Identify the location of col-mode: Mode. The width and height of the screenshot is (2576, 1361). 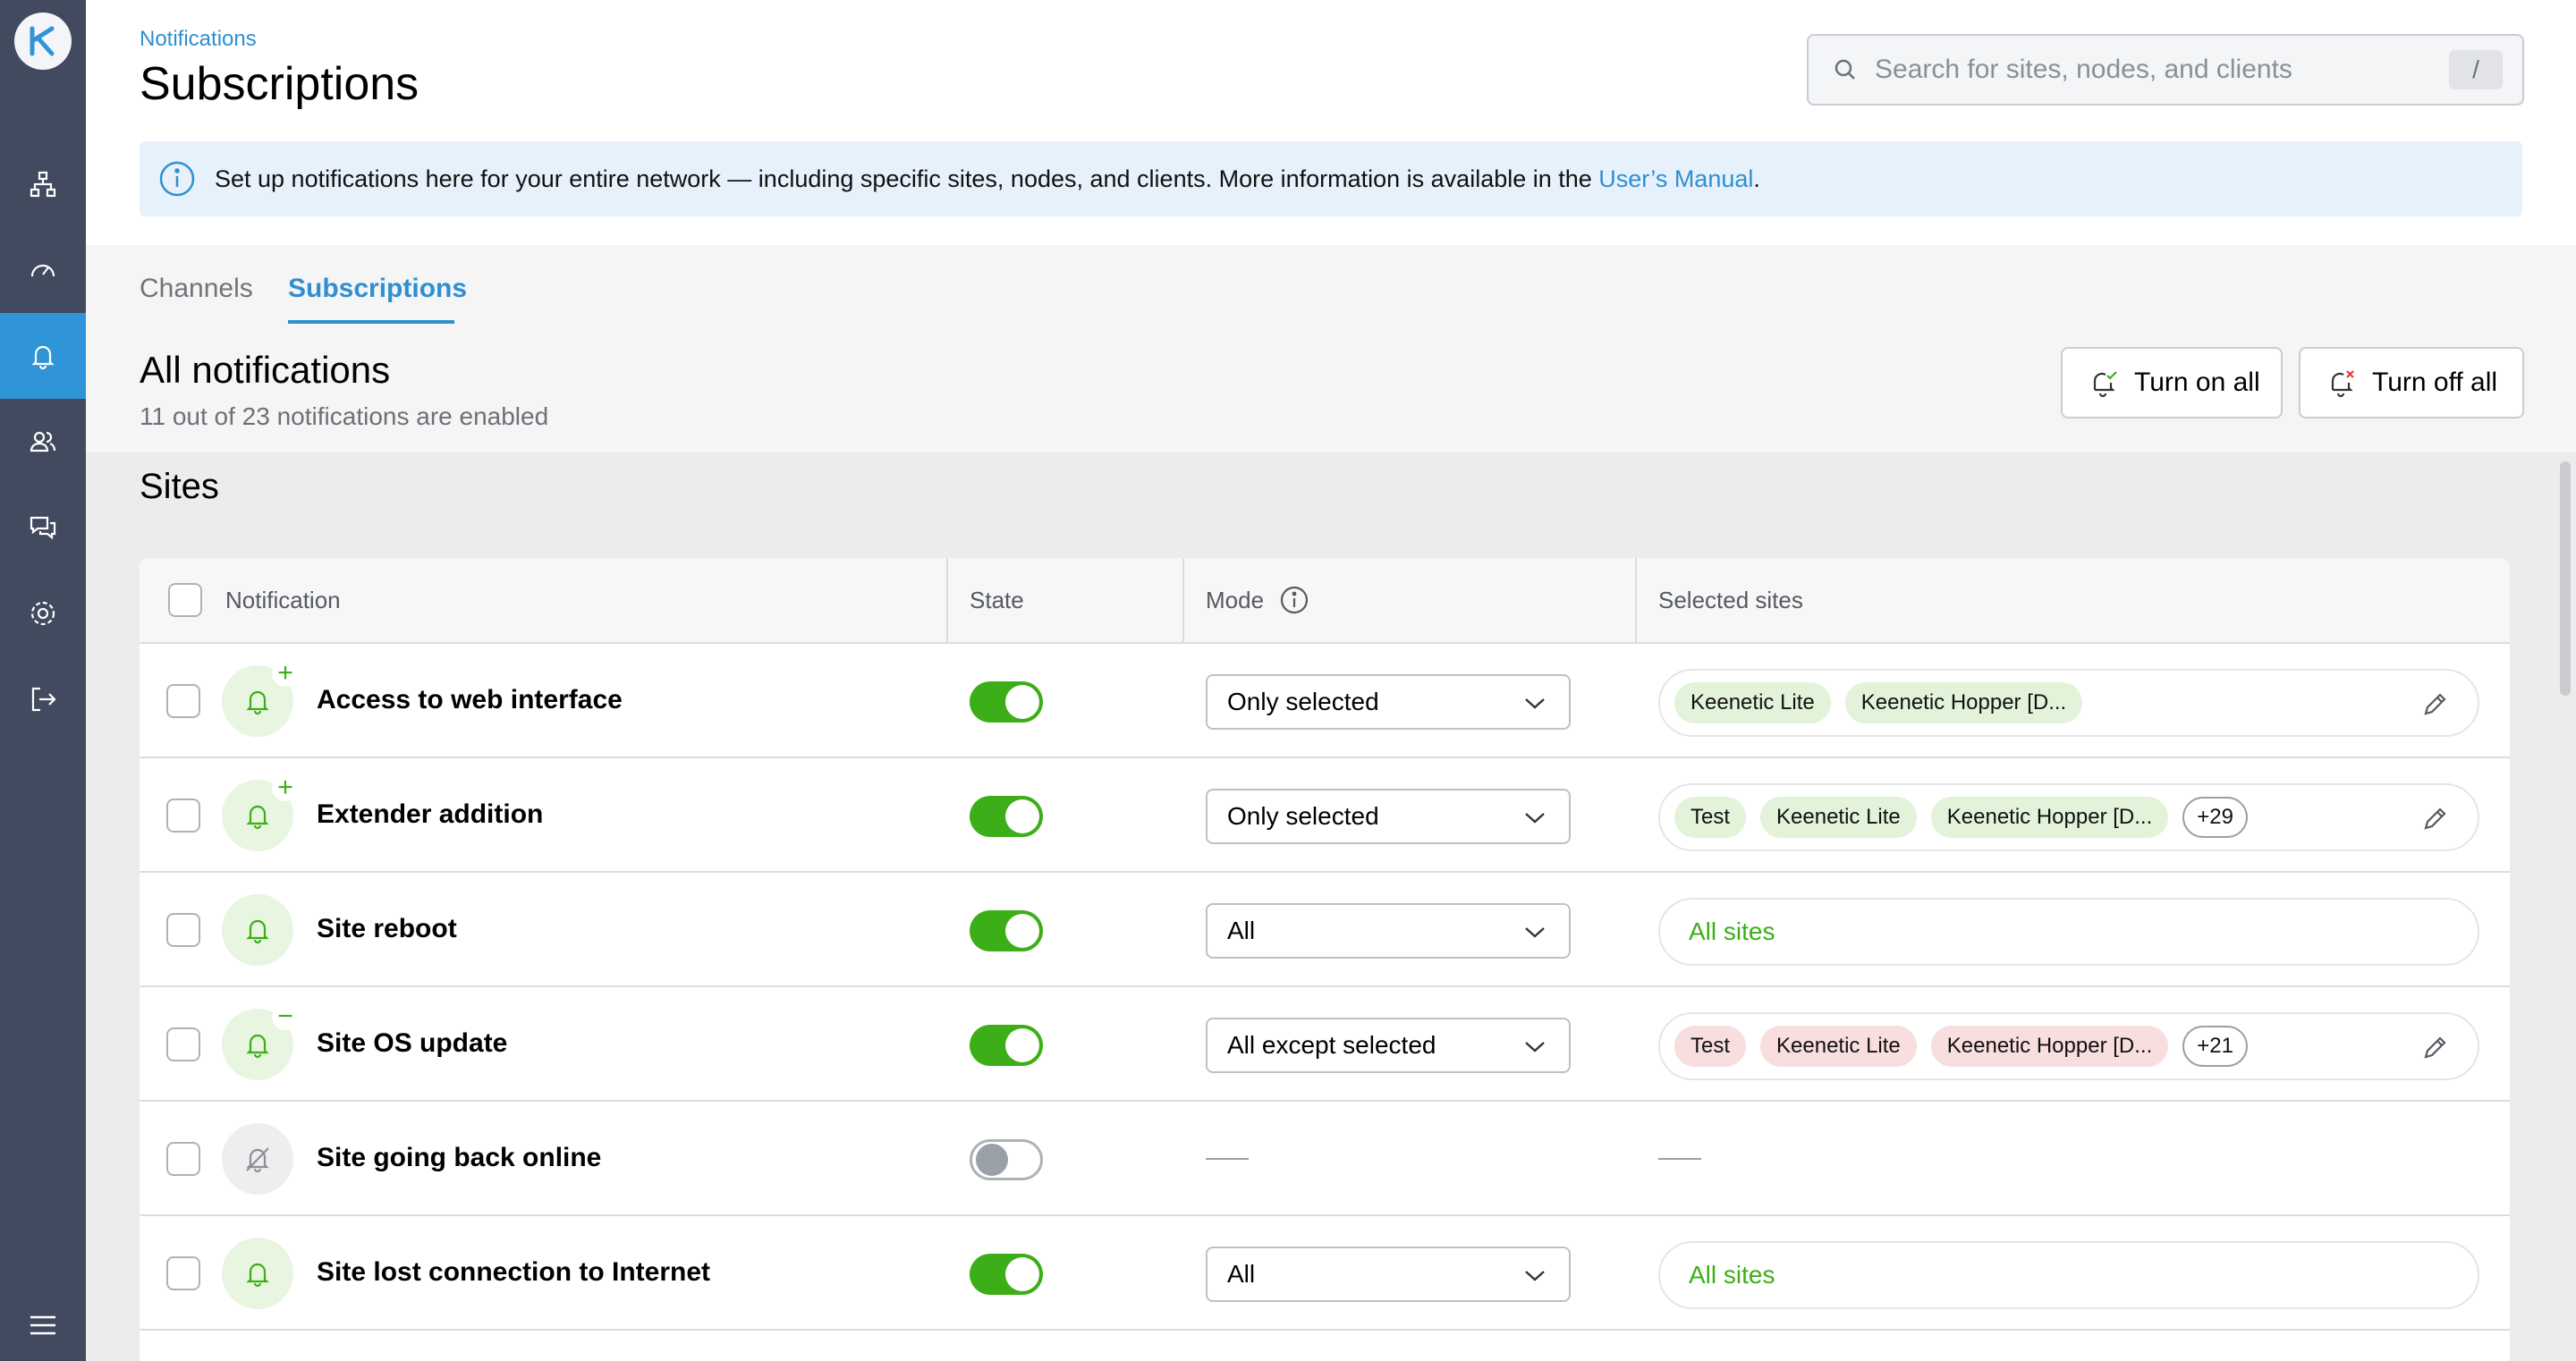
(1235, 600).